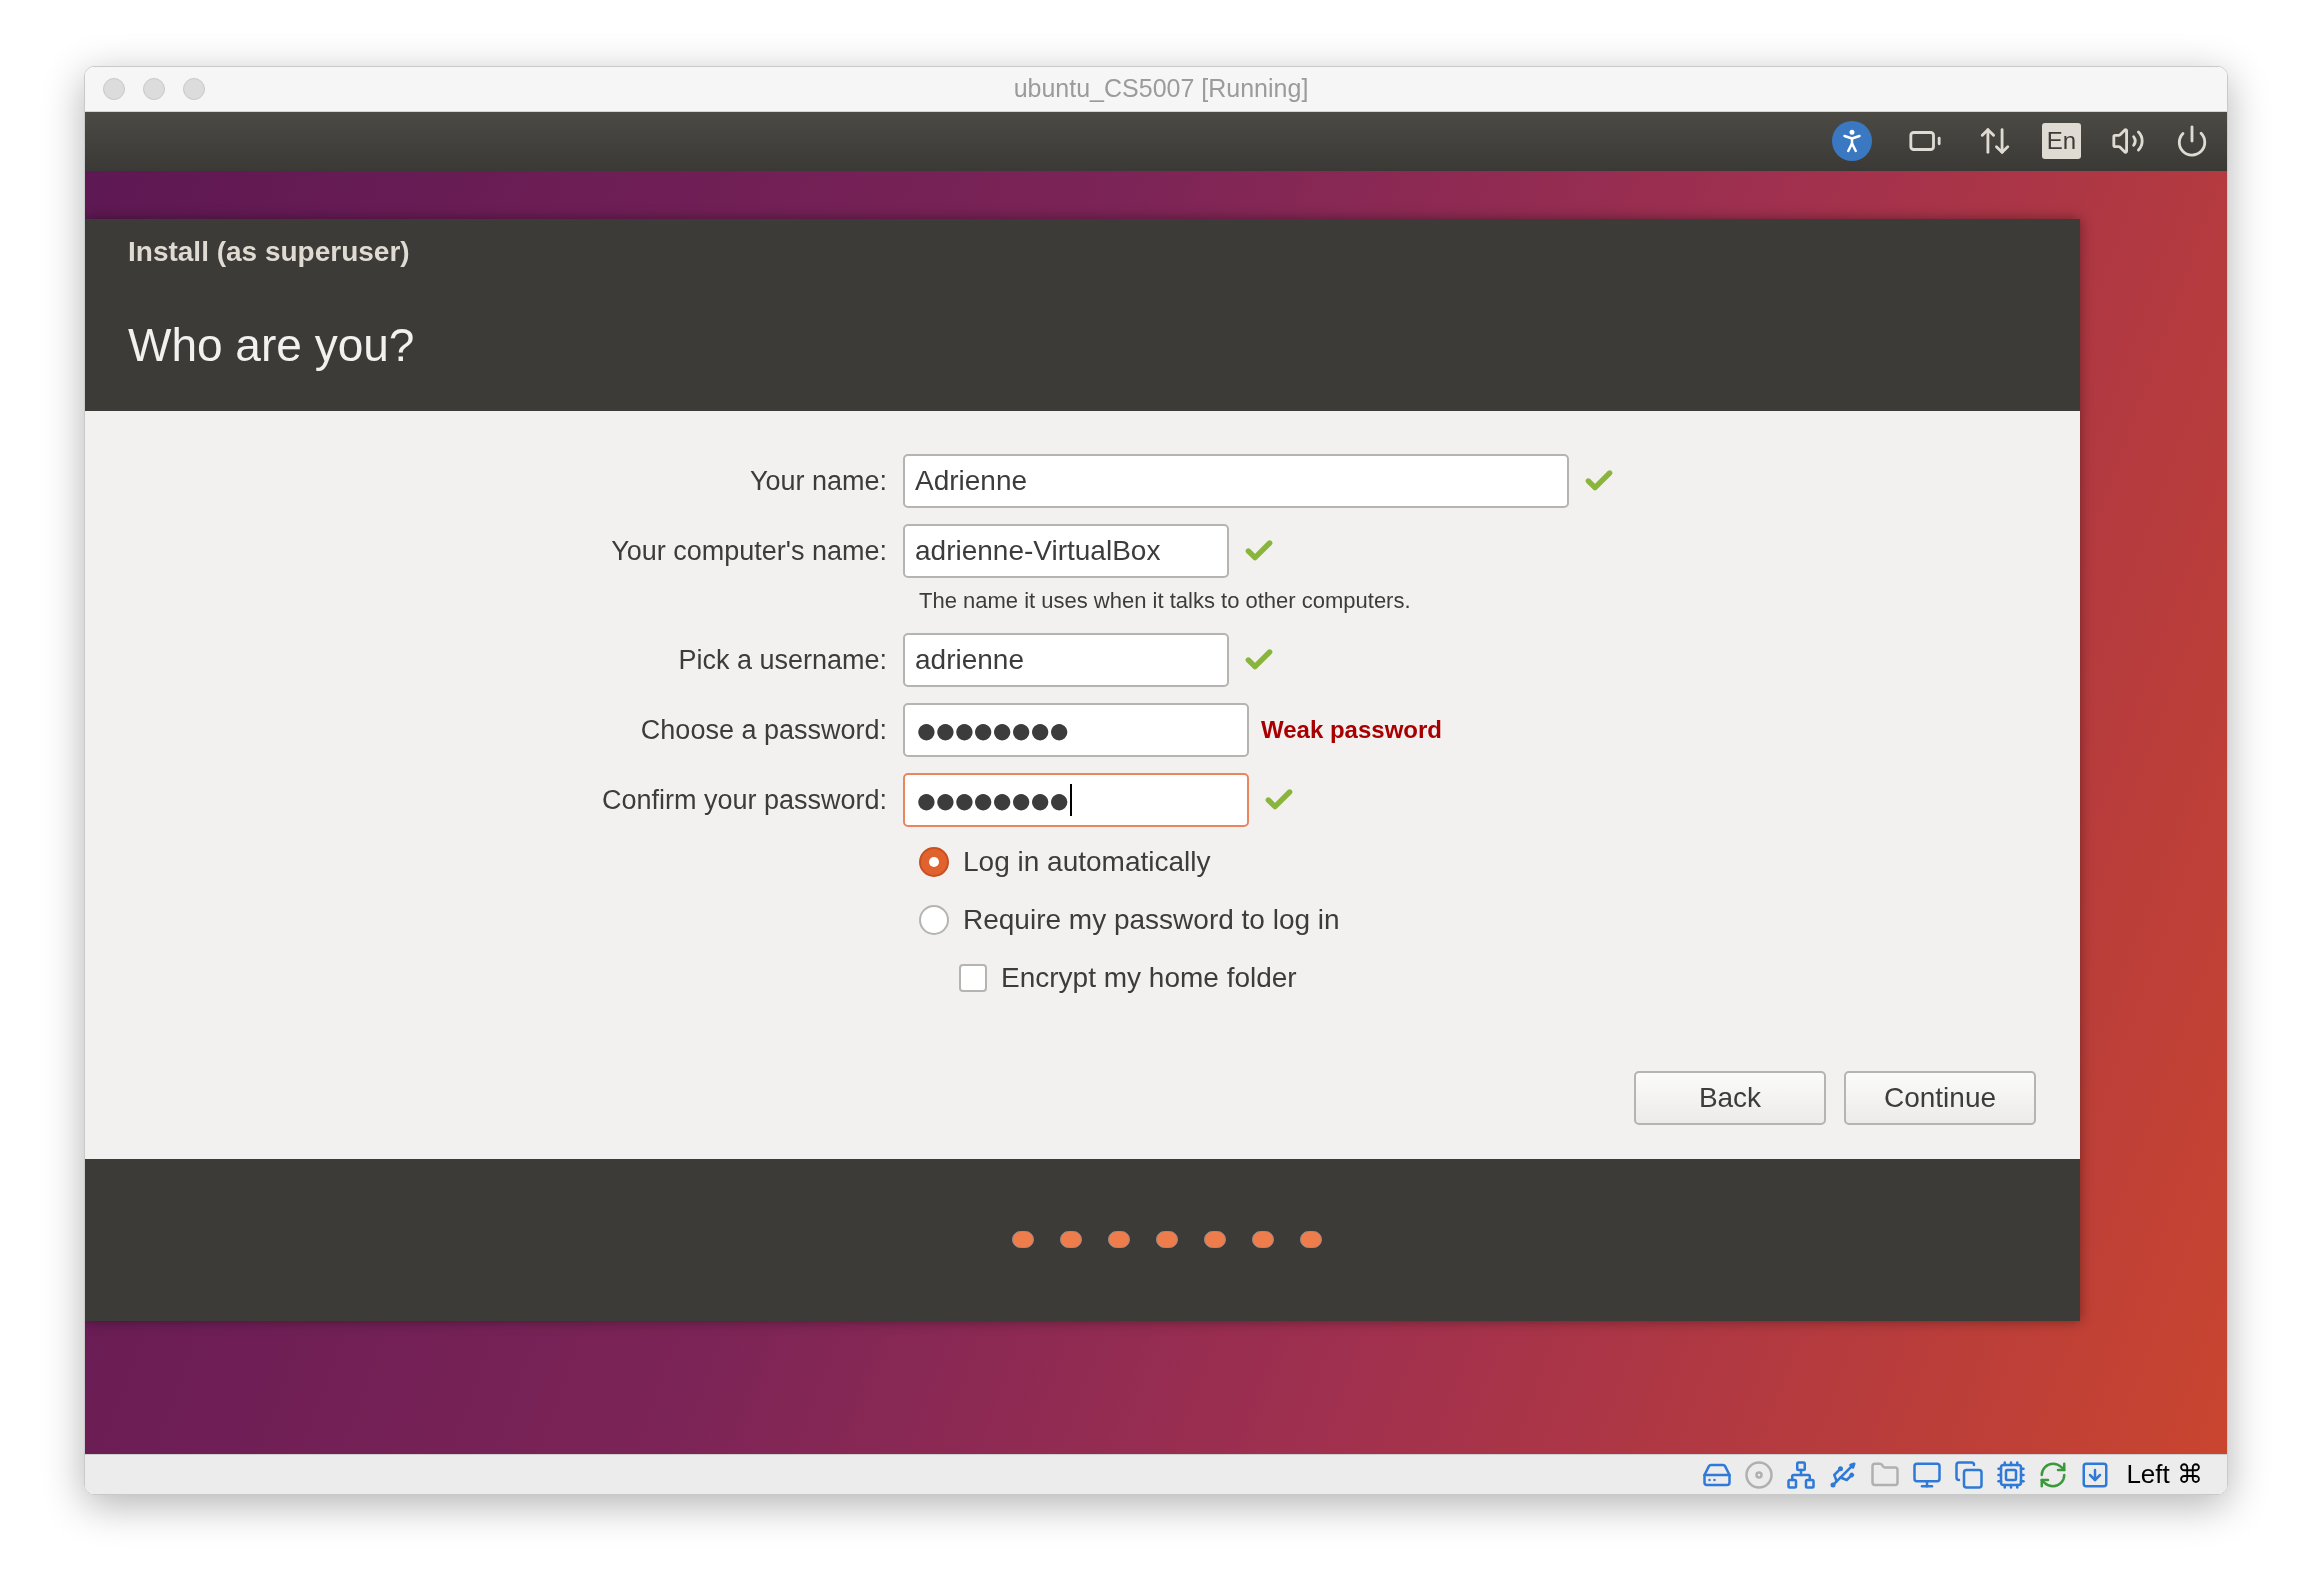 The image size is (2312, 1596). Describe the element at coordinates (2192, 141) in the screenshot. I see `power-icon` at that location.